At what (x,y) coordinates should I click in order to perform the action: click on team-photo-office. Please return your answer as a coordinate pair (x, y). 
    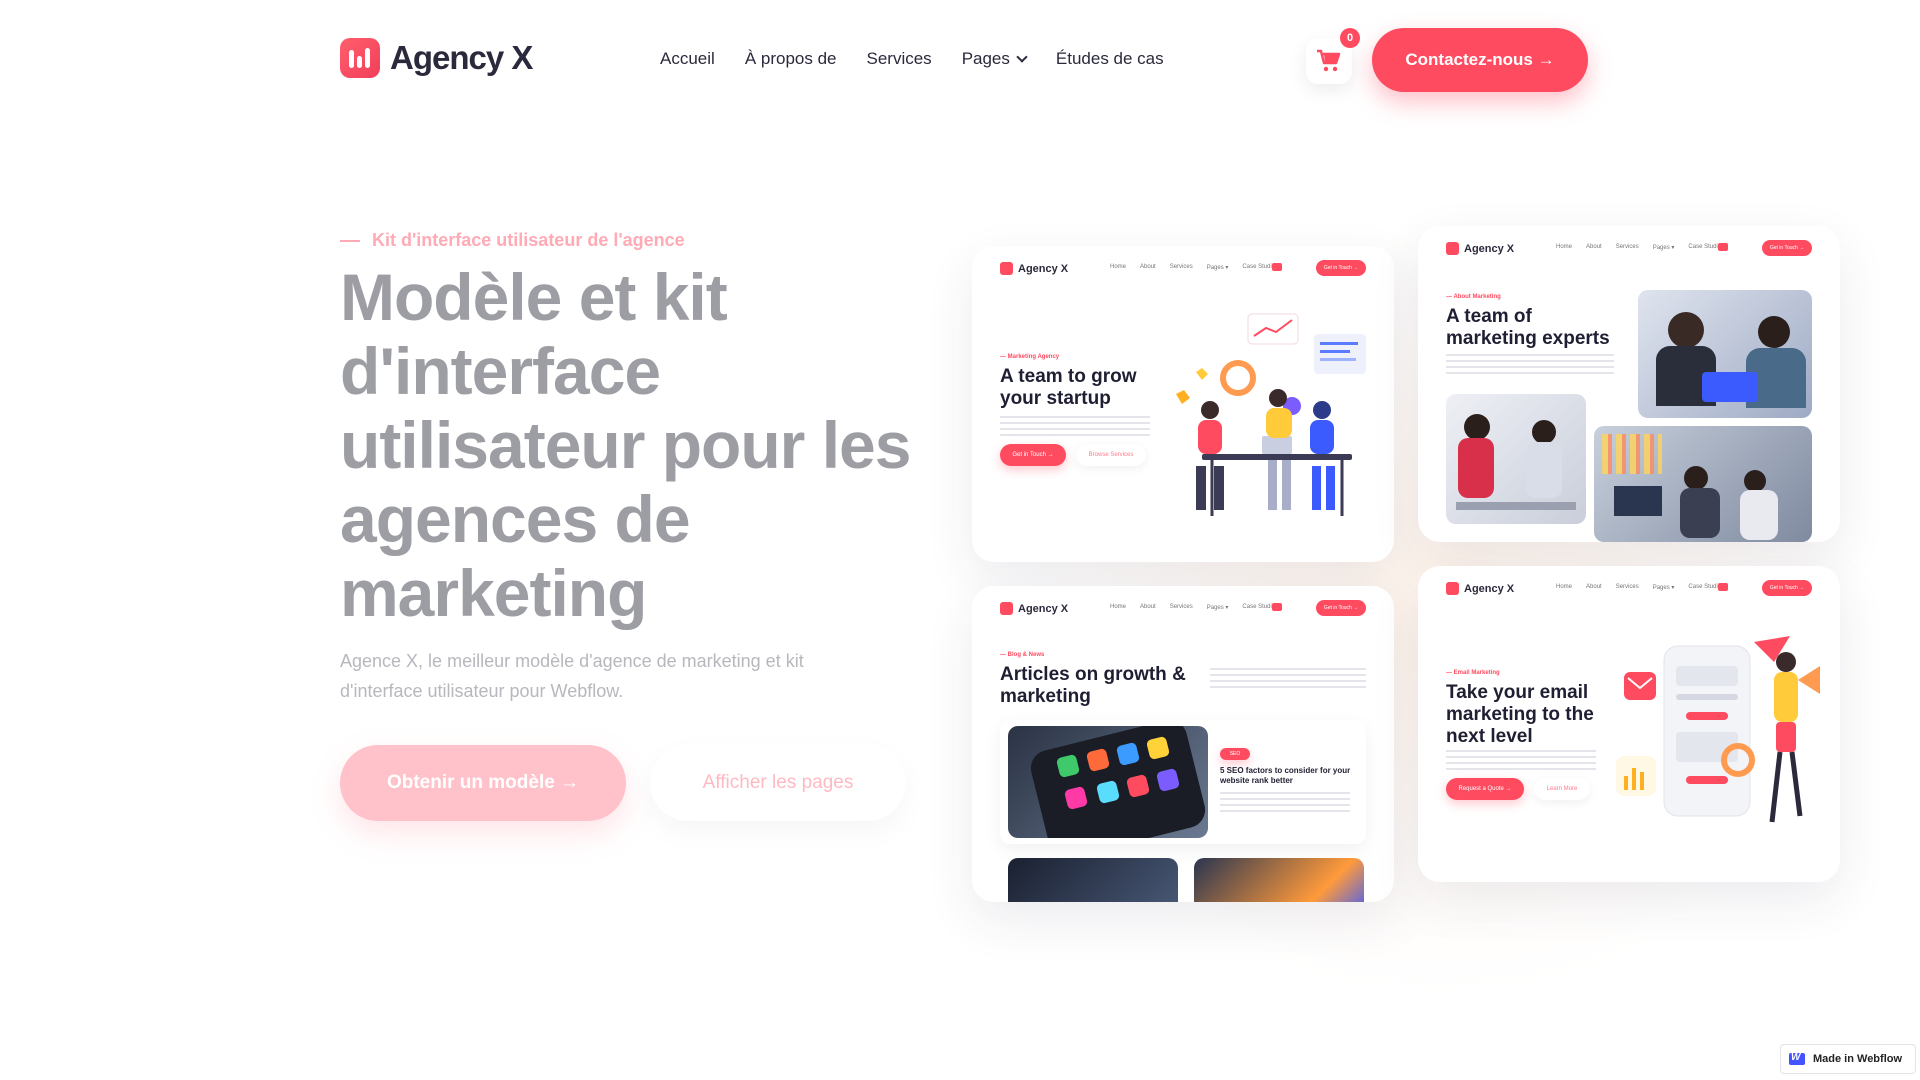
    Looking at the image, I should click on (1703, 484).